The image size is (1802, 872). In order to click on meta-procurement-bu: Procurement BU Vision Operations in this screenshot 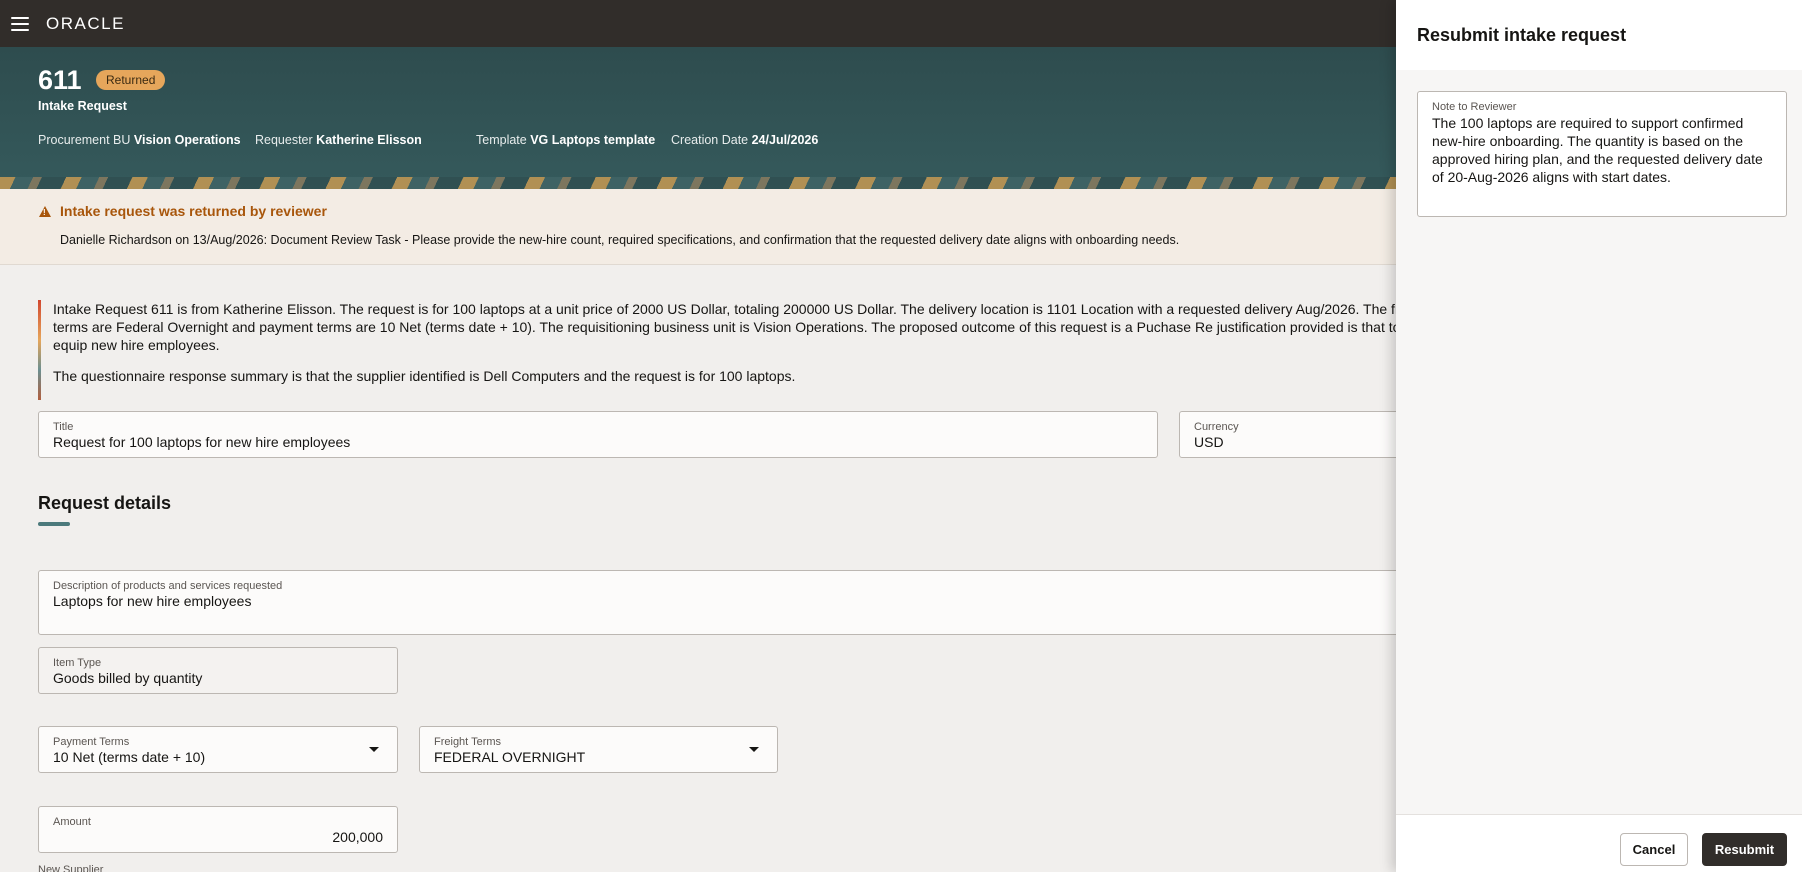, I will do `click(139, 140)`.